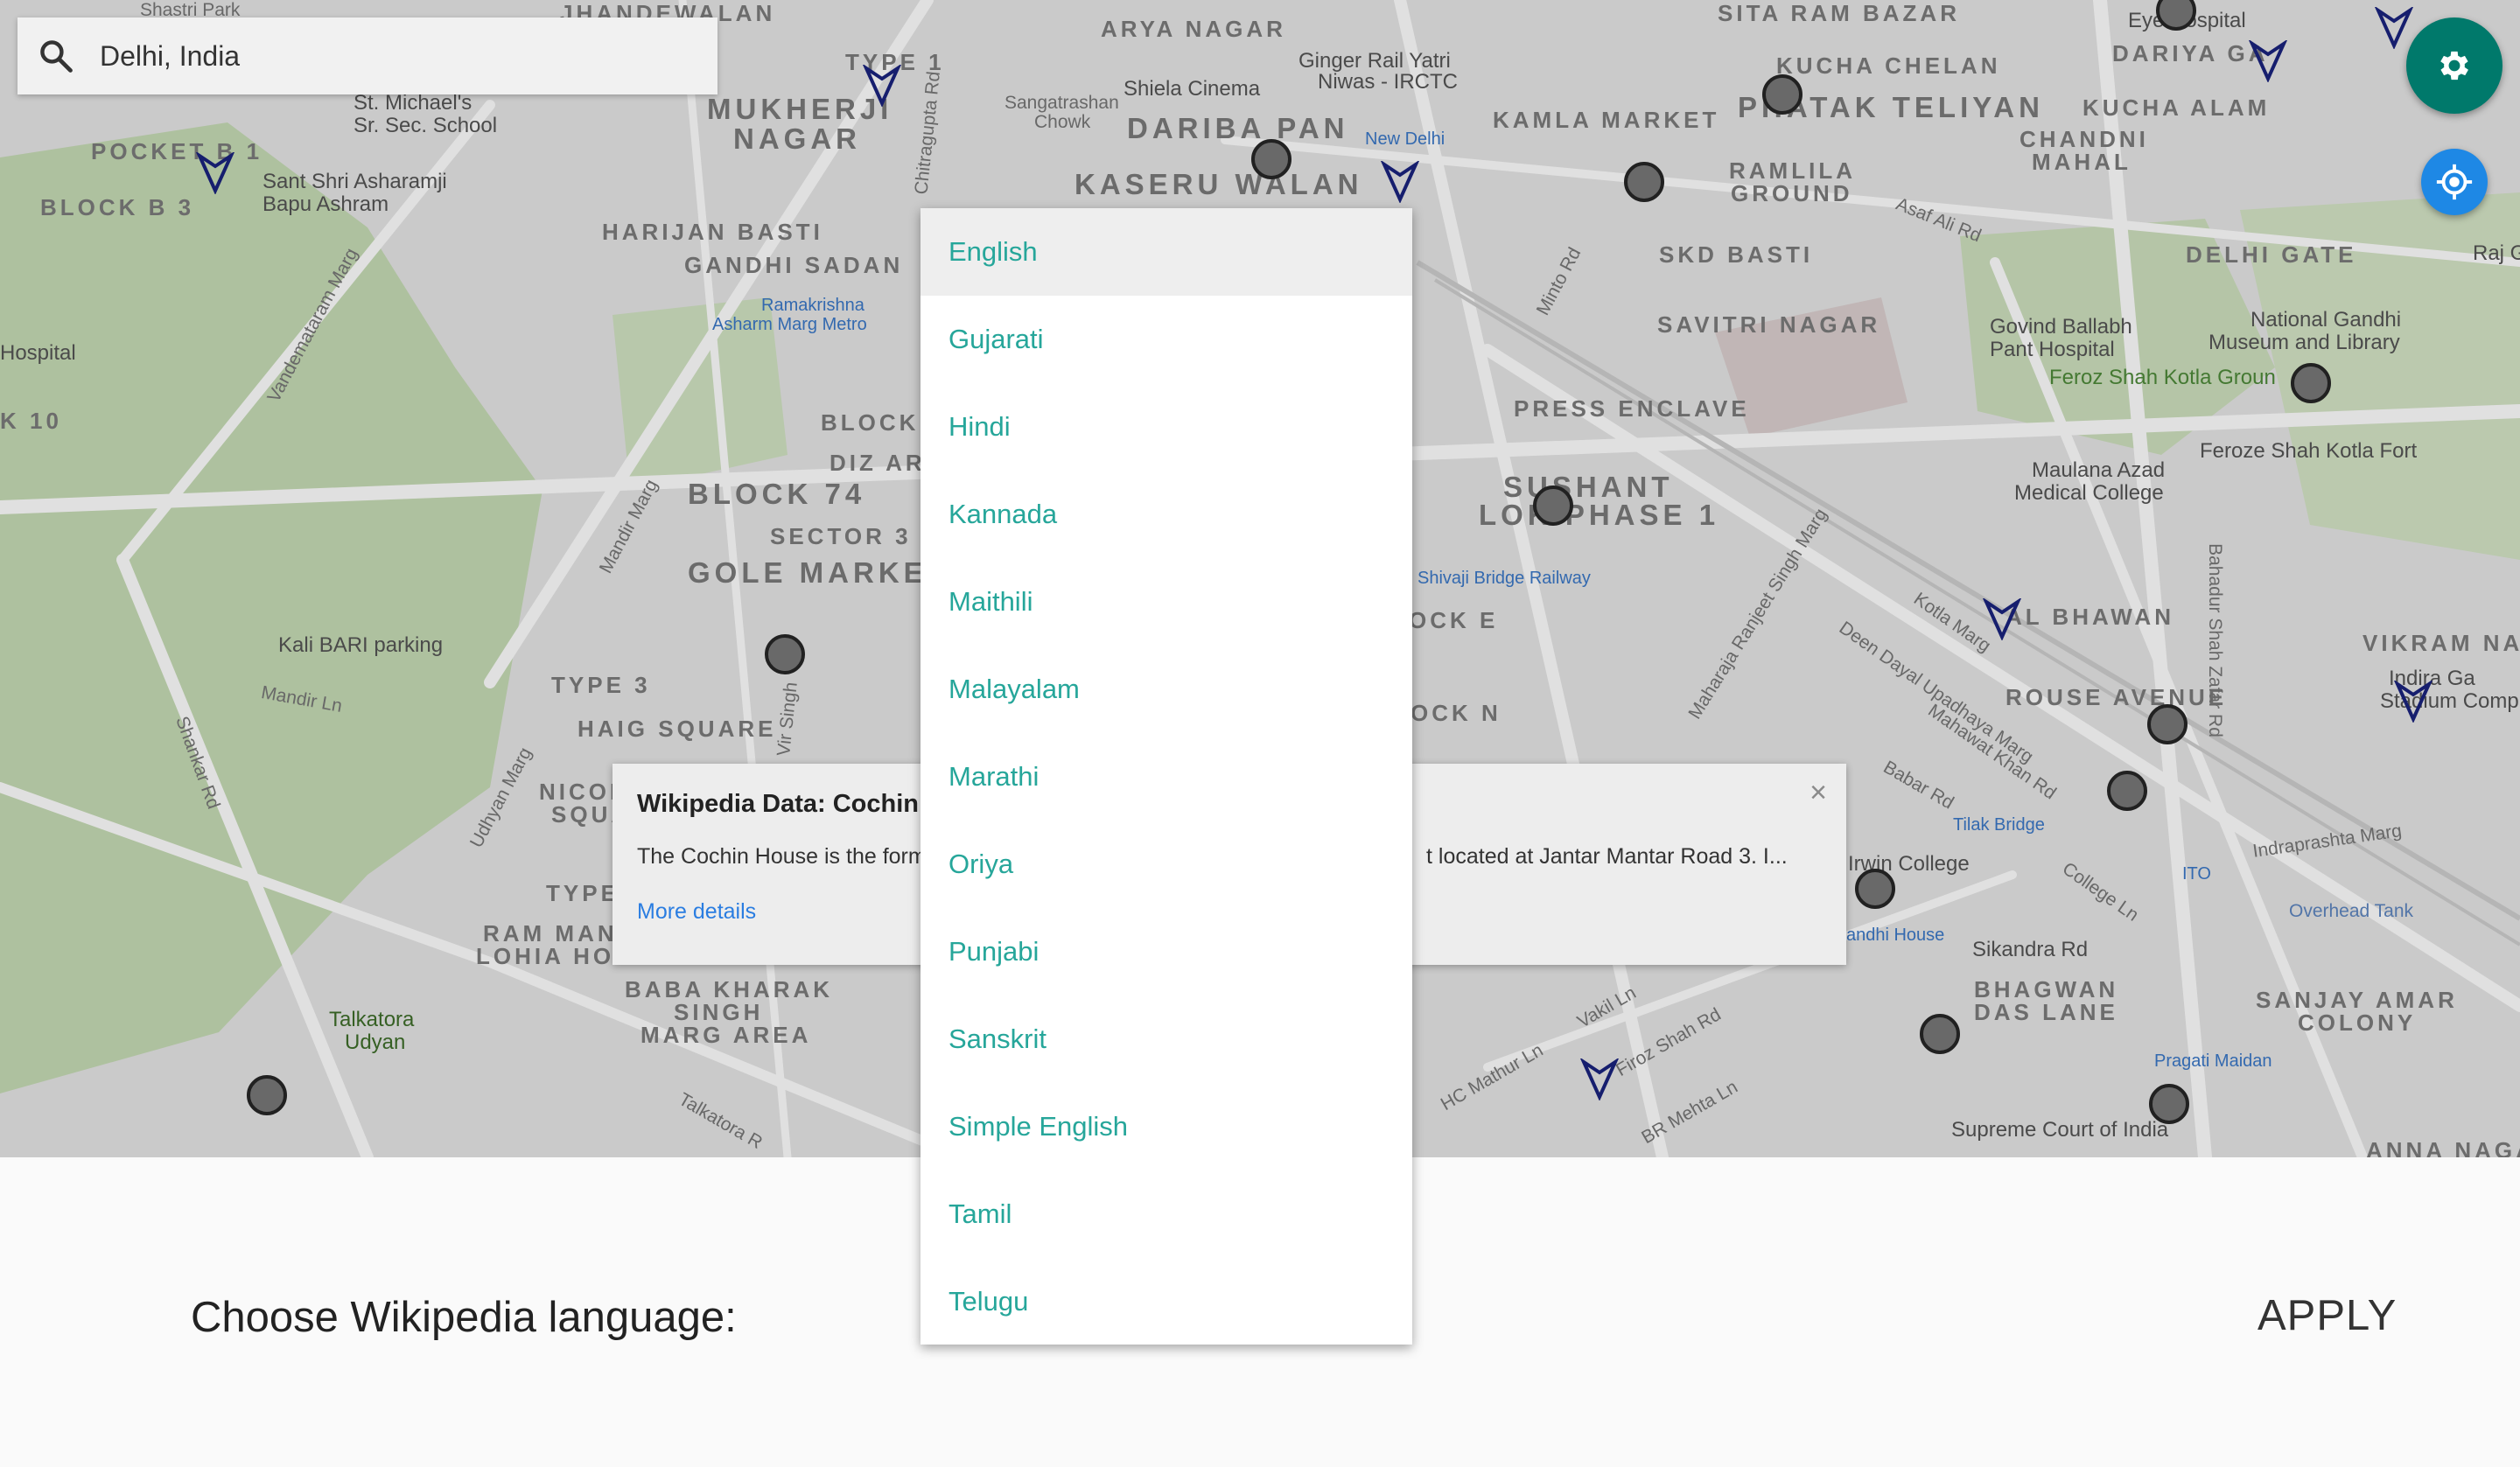 The width and height of the screenshot is (2520, 1467). I want to click on language-option-kannada: Kannada, so click(1166, 514).